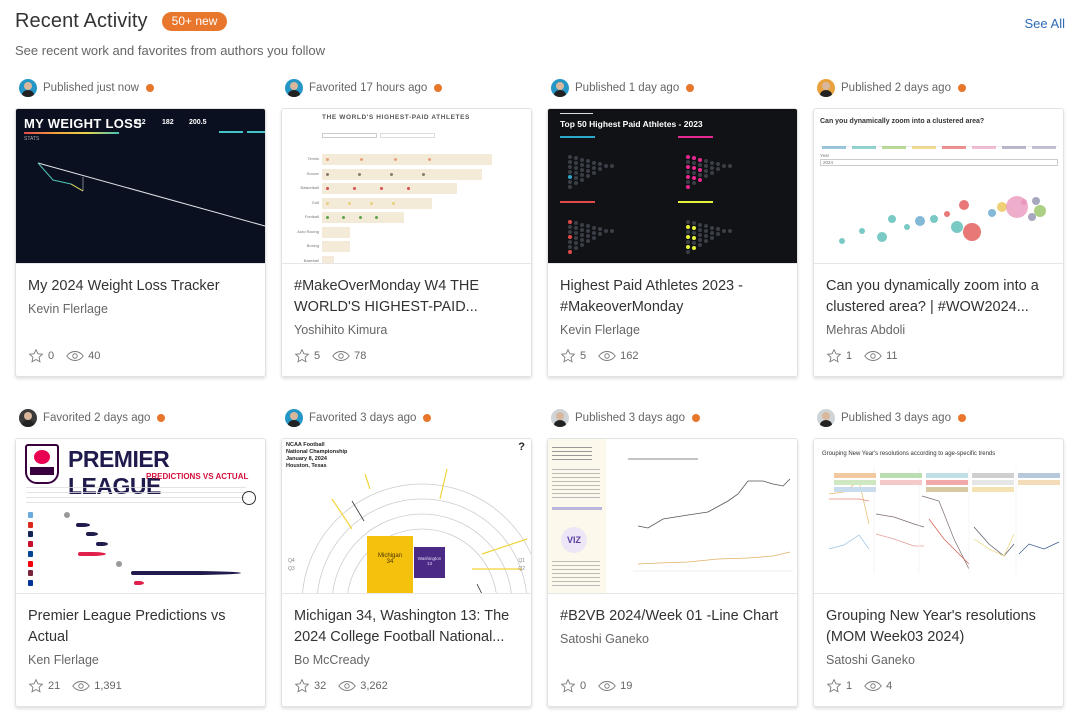 Image resolution: width=1085 pixels, height=727 pixels. Describe the element at coordinates (390, 564) in the screenshot. I see `michigan-score-box: Michigan 34` at that location.